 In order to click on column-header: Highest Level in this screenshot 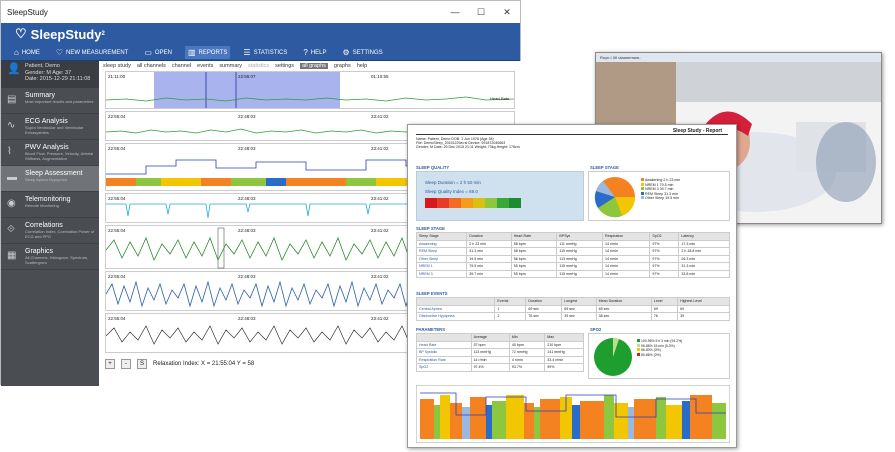, I will do `click(703, 301)`.